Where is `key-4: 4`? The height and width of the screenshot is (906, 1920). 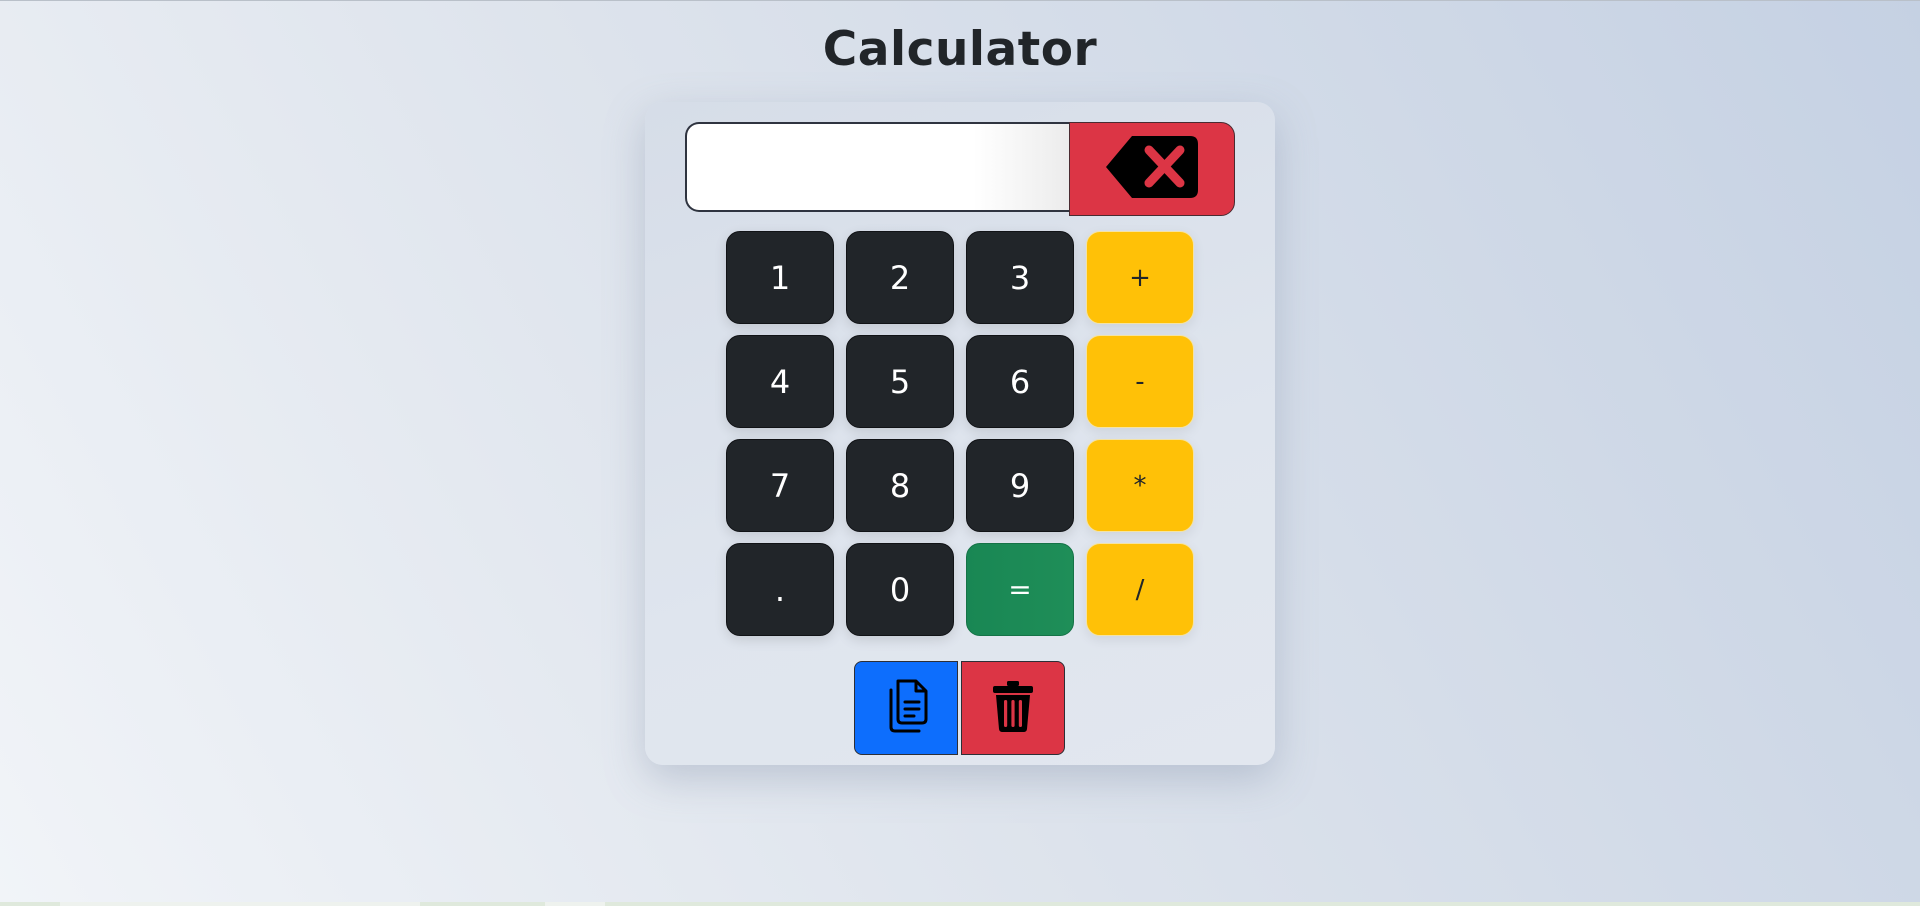 key-4: 4 is located at coordinates (780, 381).